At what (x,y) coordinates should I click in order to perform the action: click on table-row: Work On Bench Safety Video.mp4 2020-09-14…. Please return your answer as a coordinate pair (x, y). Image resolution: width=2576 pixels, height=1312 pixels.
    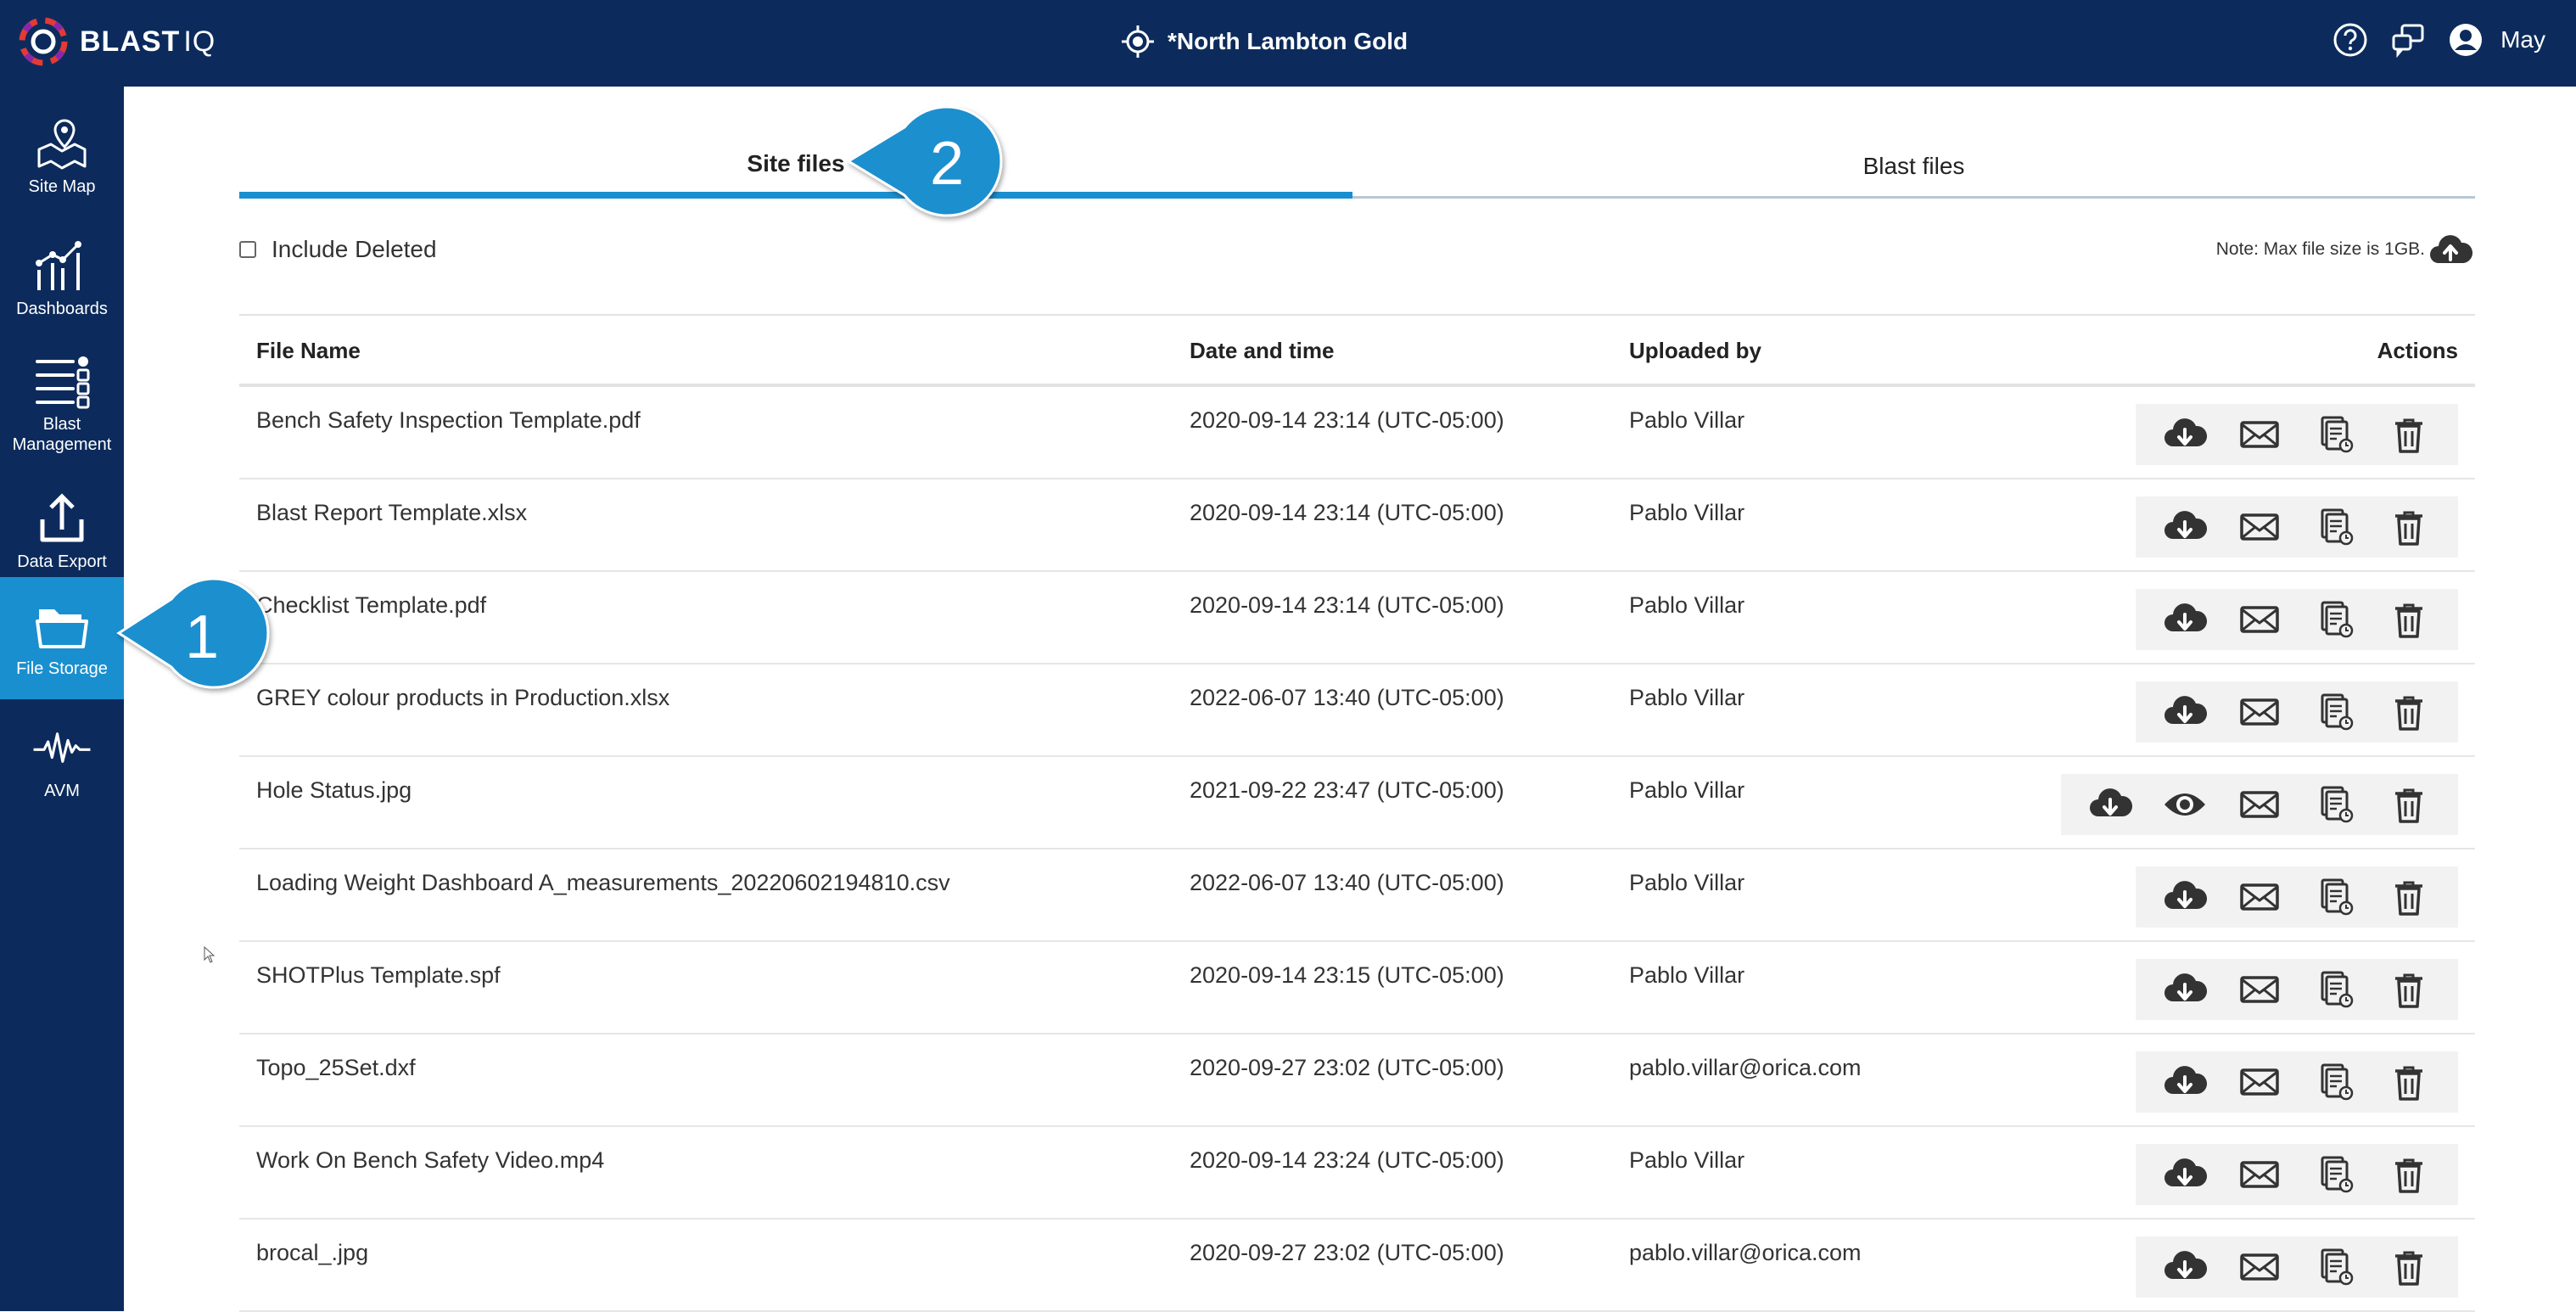
    Looking at the image, I should click on (1357, 1173).